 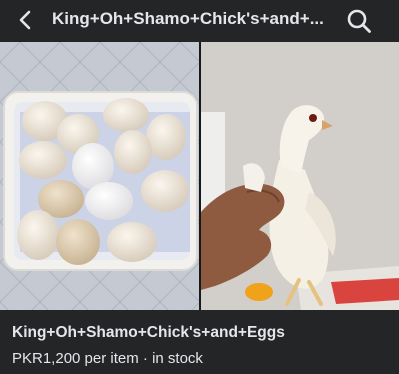 I want to click on search-button, so click(x=359, y=21).